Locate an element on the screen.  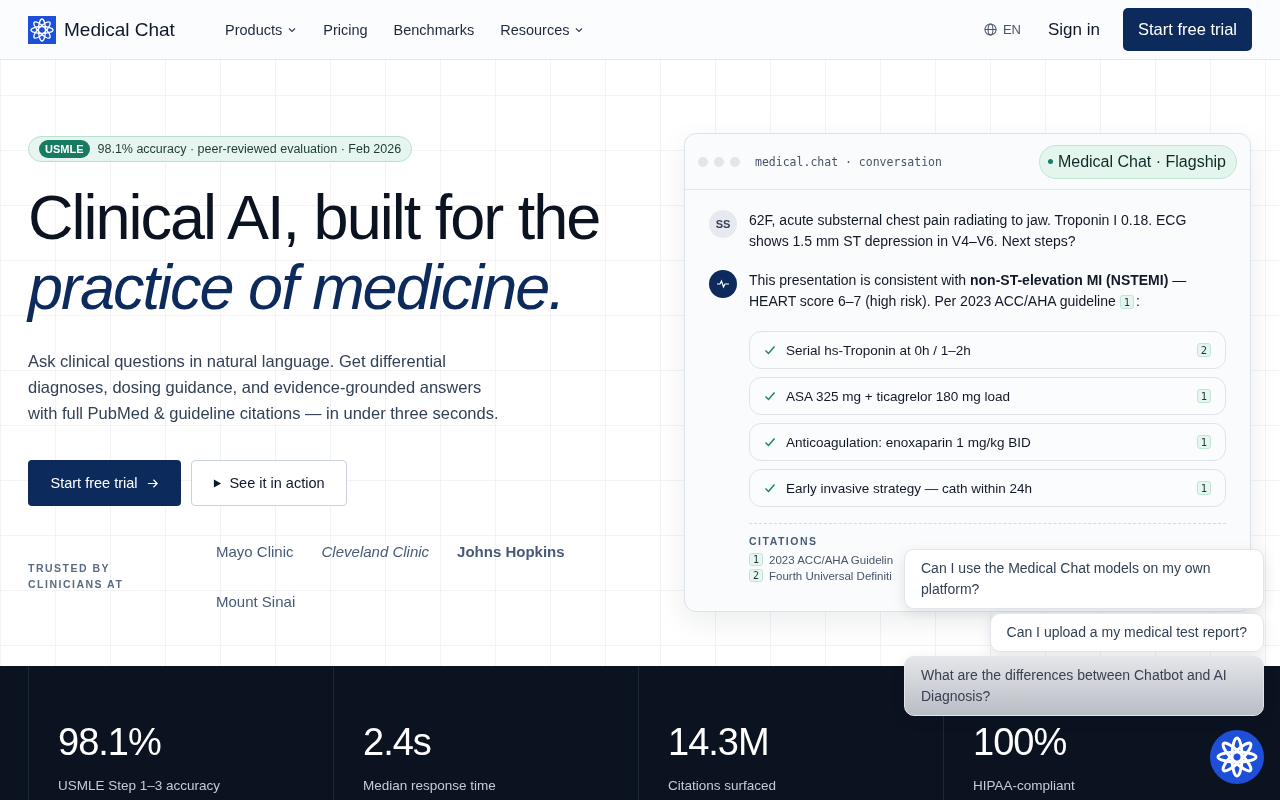
stat-label: Median response time is located at coordinates (430, 785).